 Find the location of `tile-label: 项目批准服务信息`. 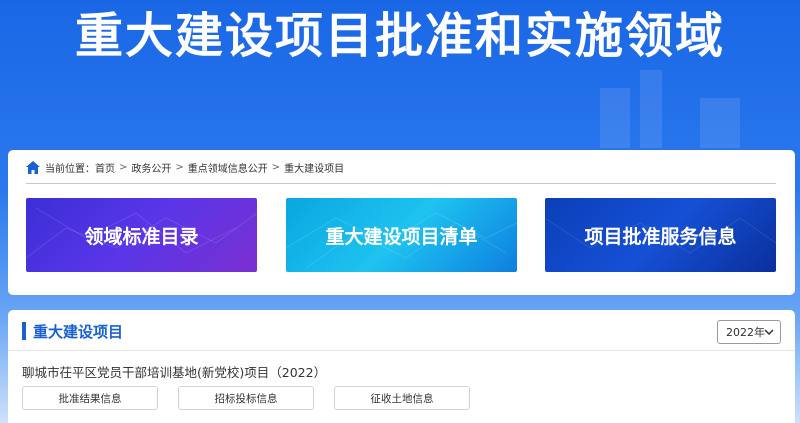

tile-label: 项目批准服务信息 is located at coordinates (660, 236).